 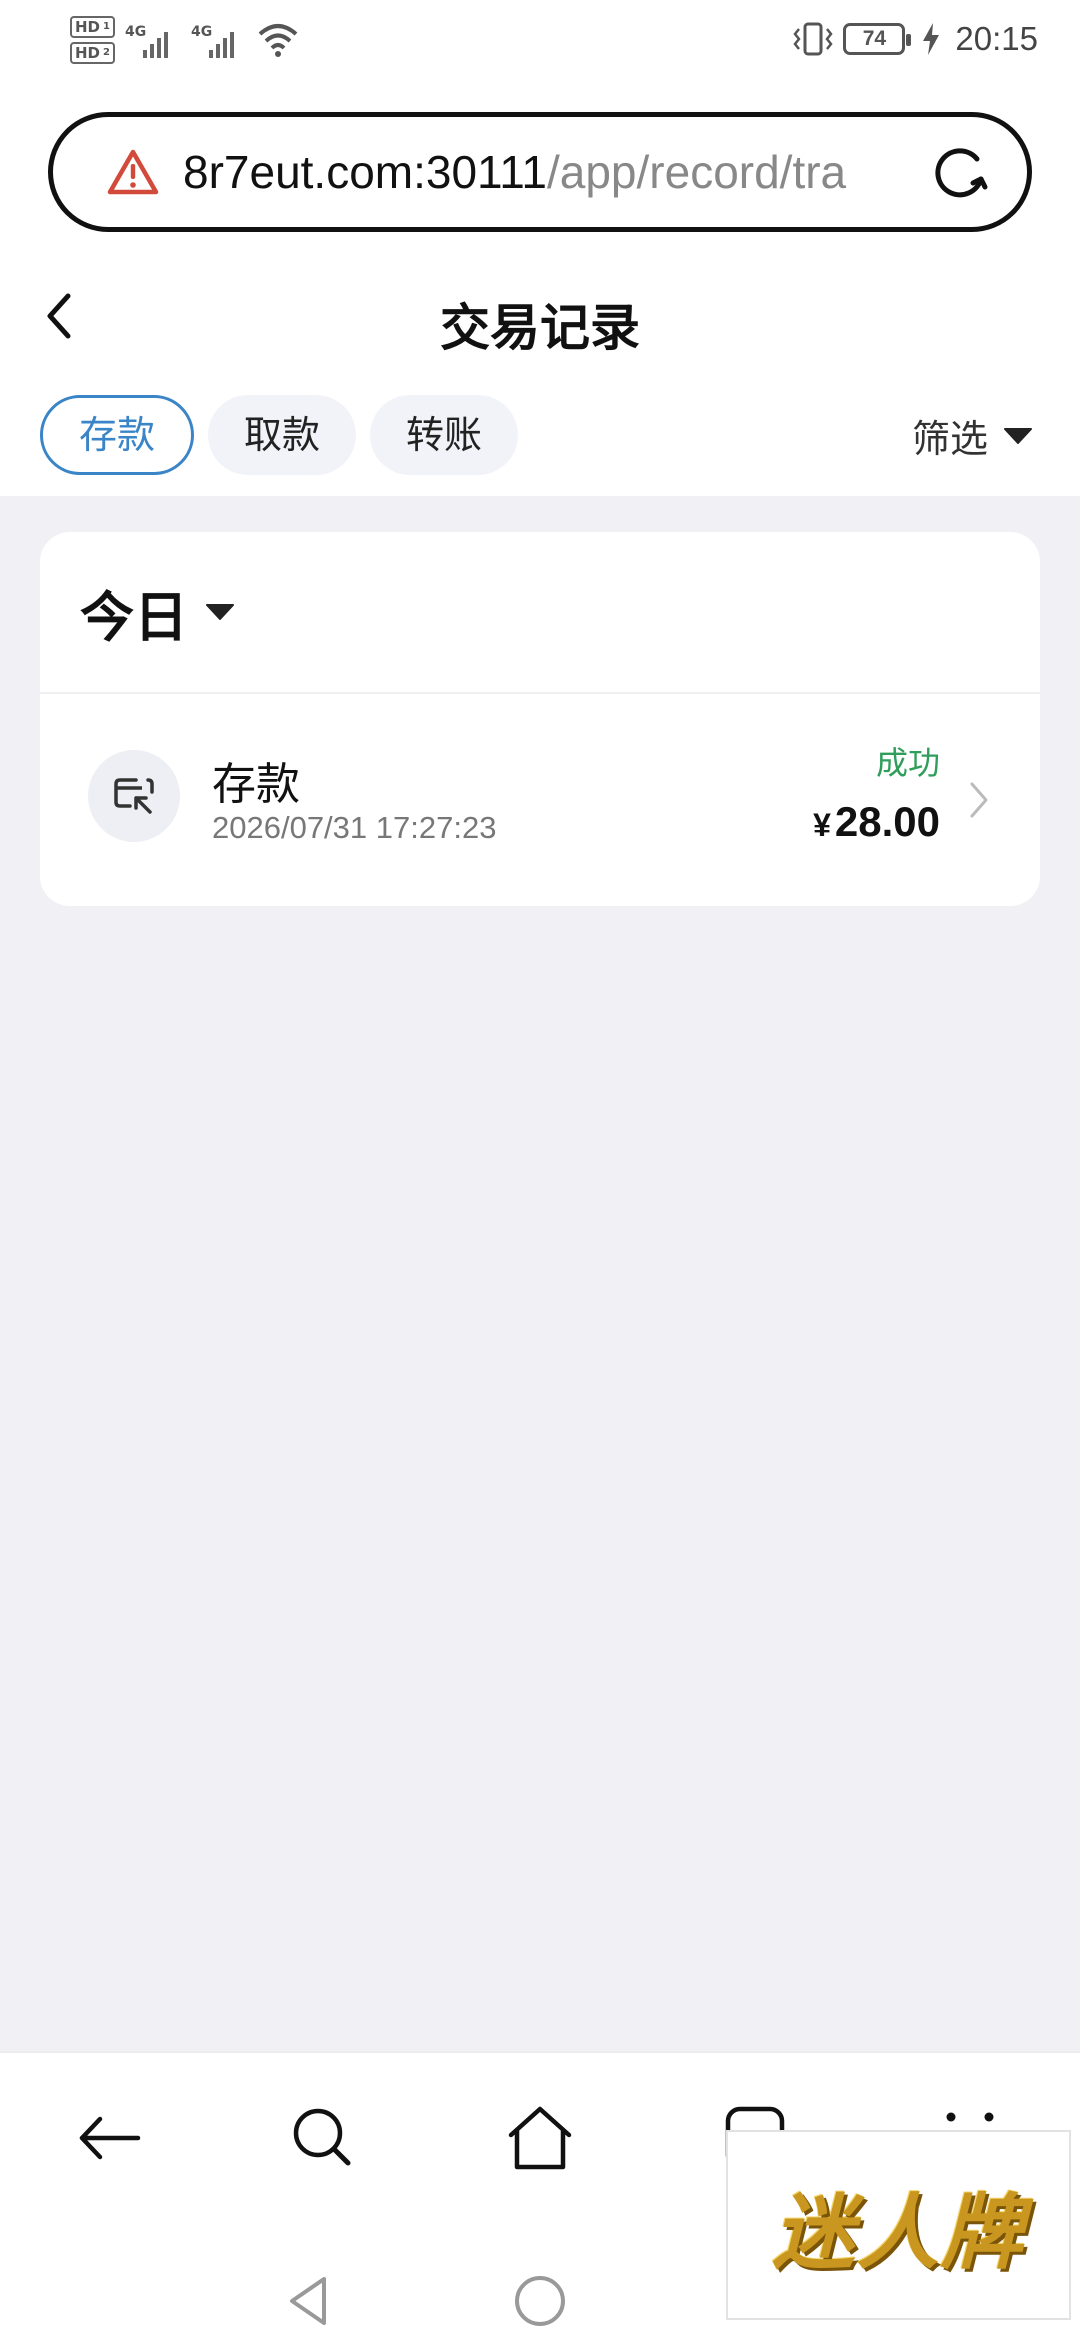 What do you see at coordinates (444, 435) in the screenshot?
I see `tab-transfer: 转账` at bounding box center [444, 435].